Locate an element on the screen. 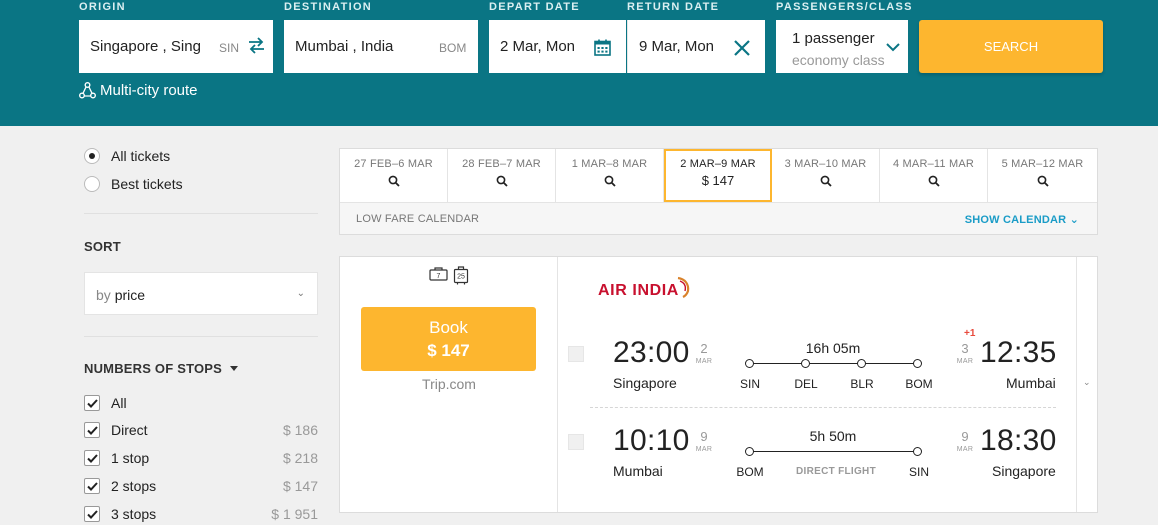 Image resolution: width=1158 pixels, height=525 pixels. stop-option-direct: Direct $ 186 is located at coordinates (201, 430).